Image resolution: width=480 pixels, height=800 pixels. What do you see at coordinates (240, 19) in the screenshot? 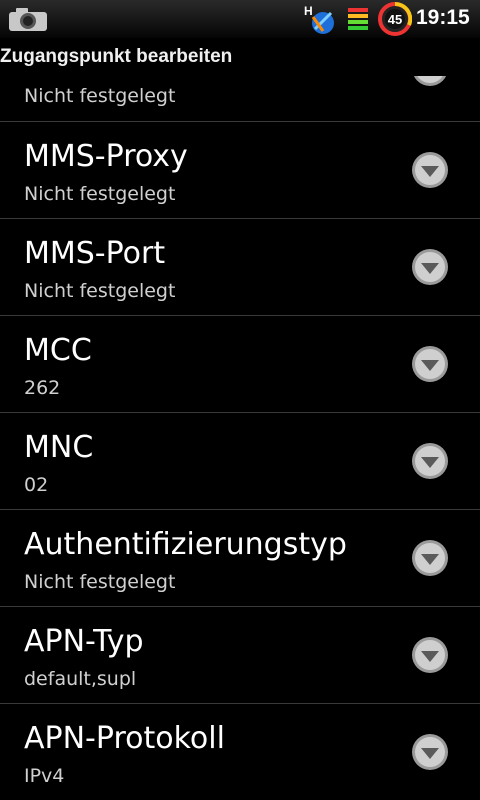
I see `status-bar: H 45 19:15` at bounding box center [240, 19].